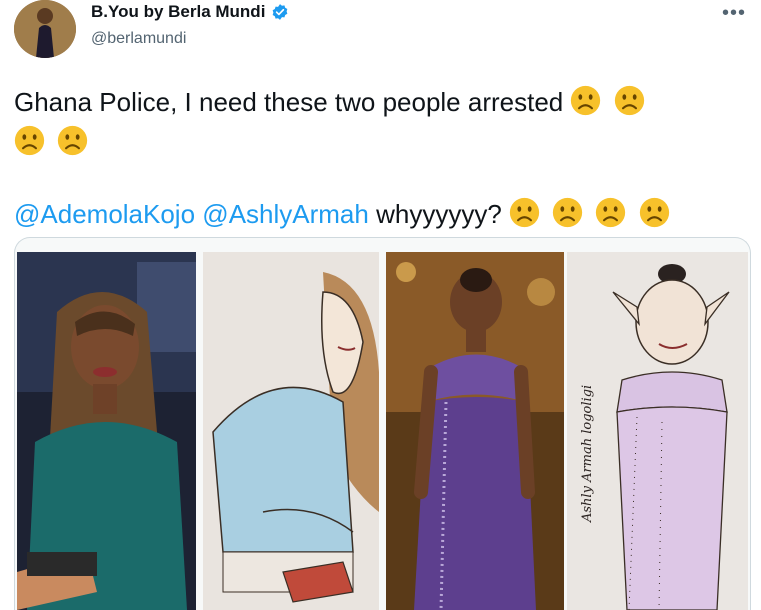  I want to click on more-options-button: •••, so click(734, 13).